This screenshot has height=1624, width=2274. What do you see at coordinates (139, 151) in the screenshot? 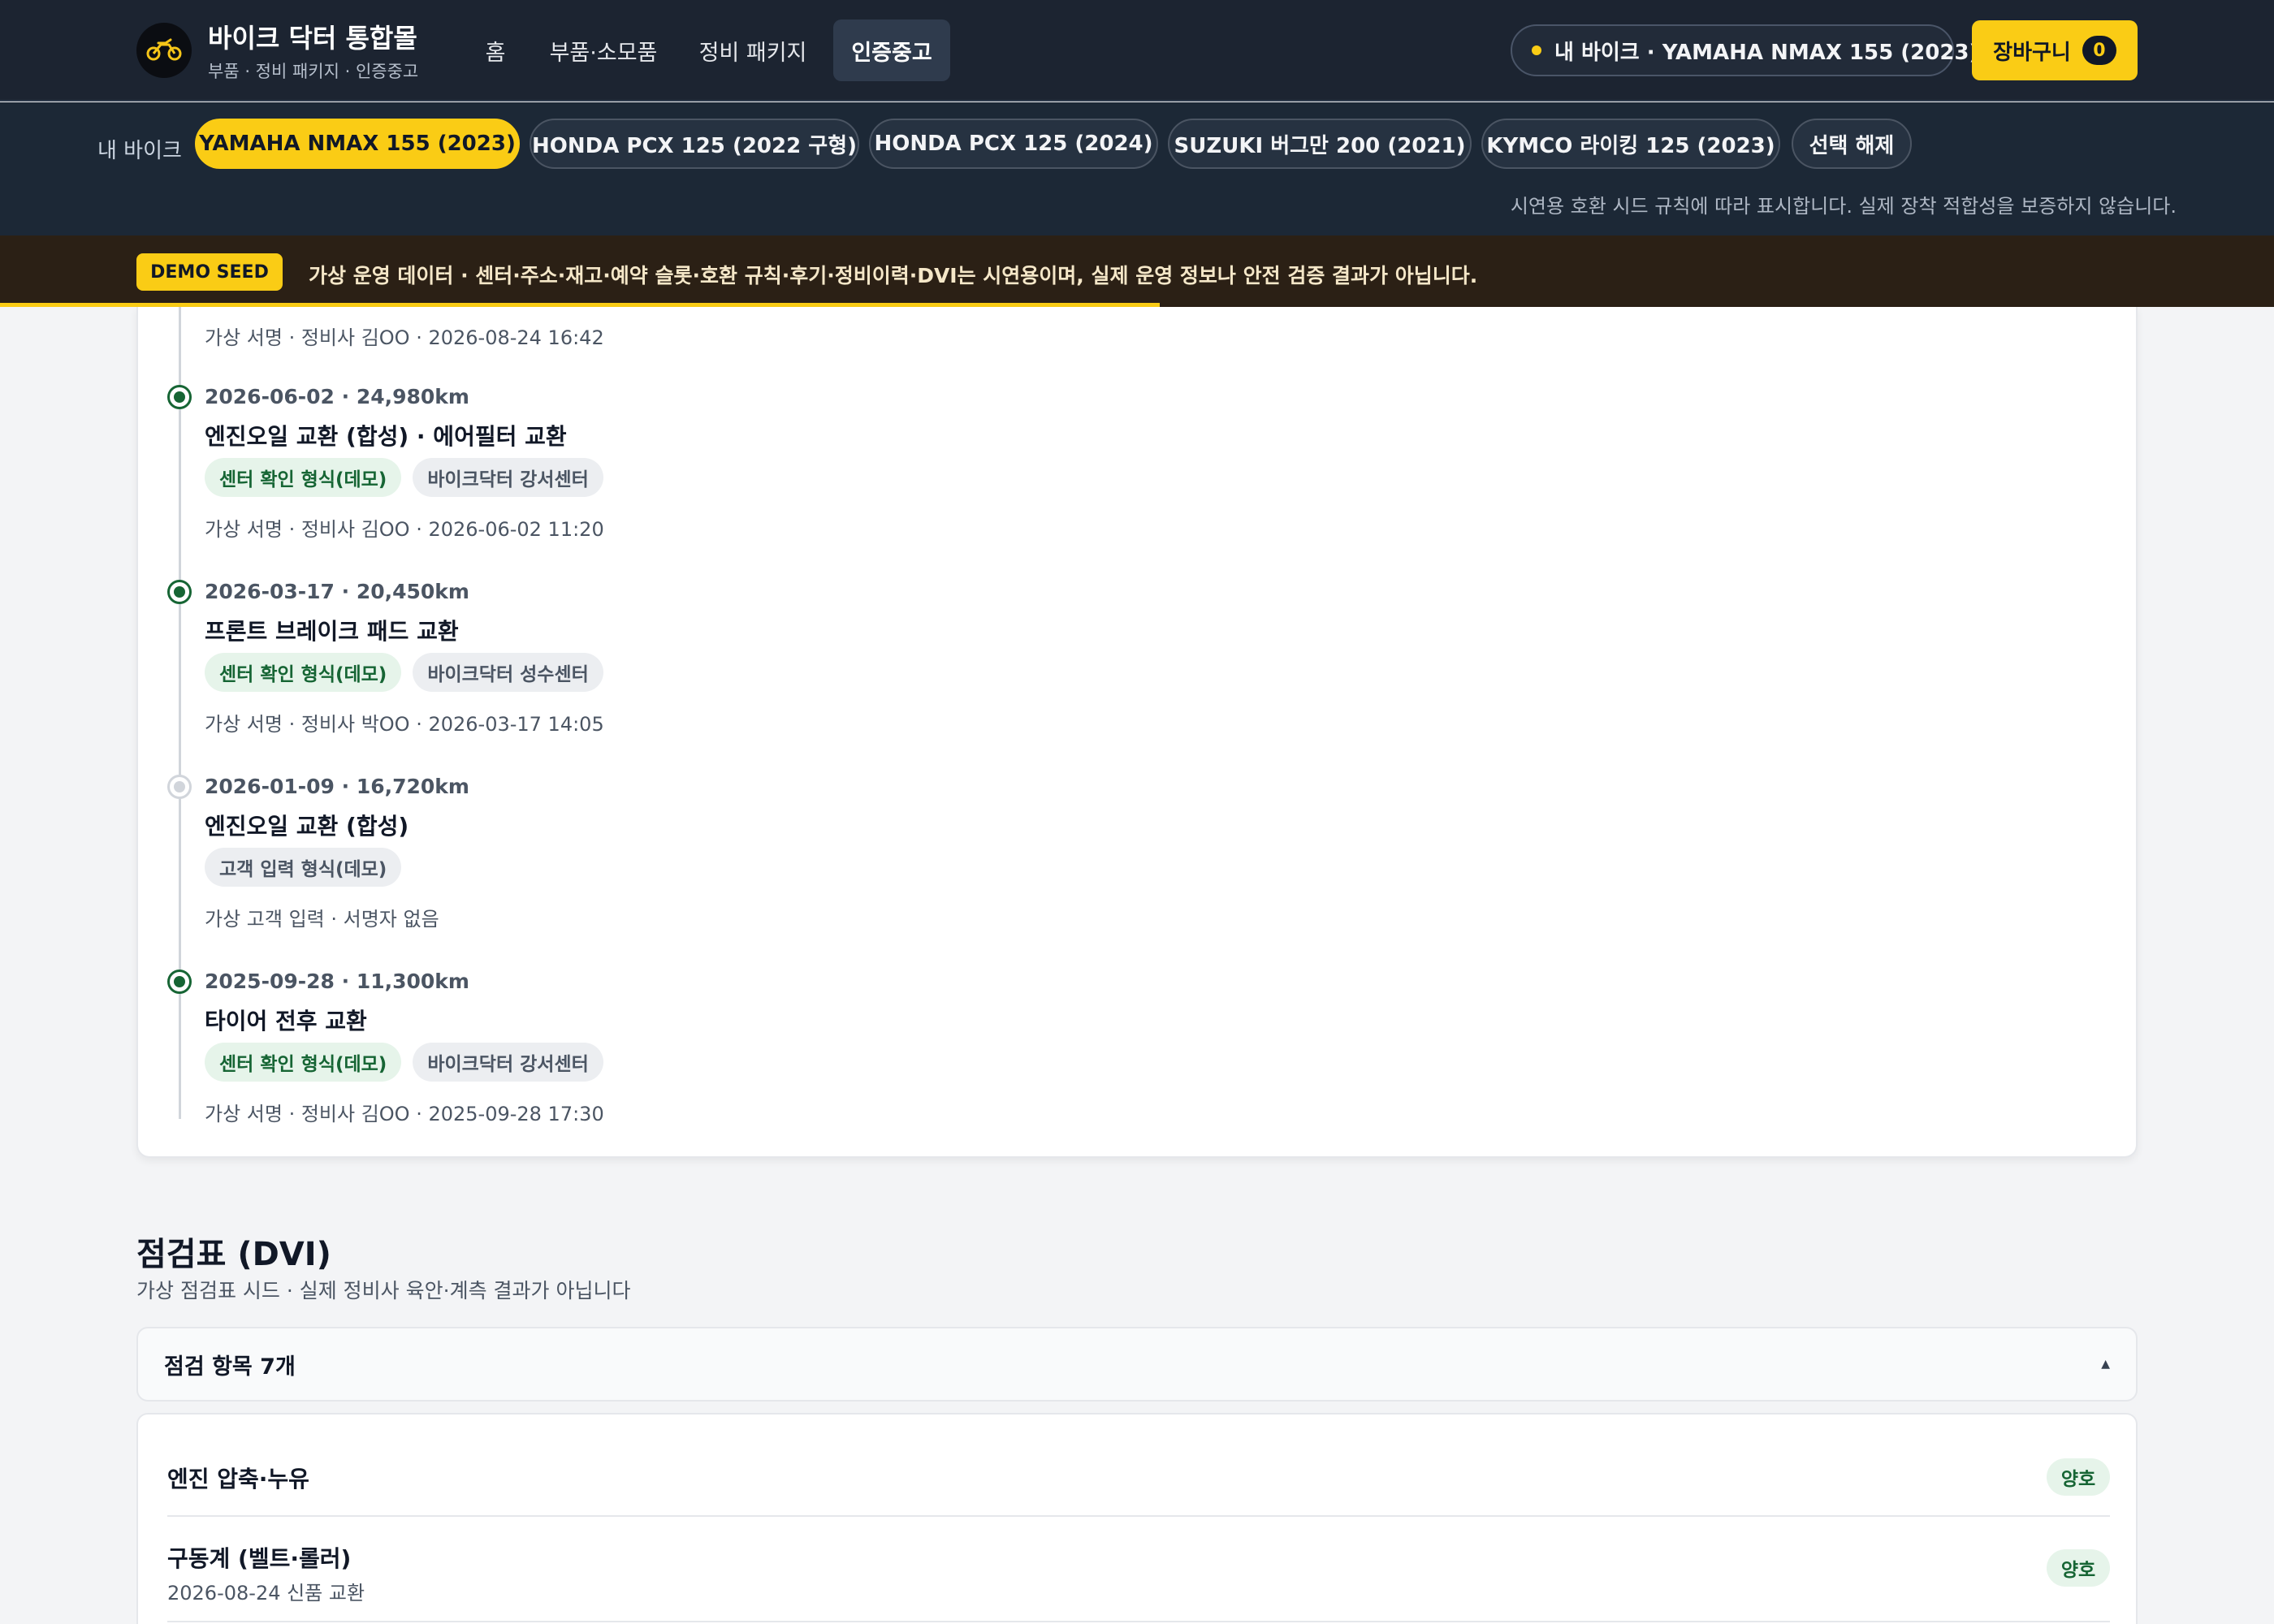
I see `bike-selector-label: 내 바이크` at bounding box center [139, 151].